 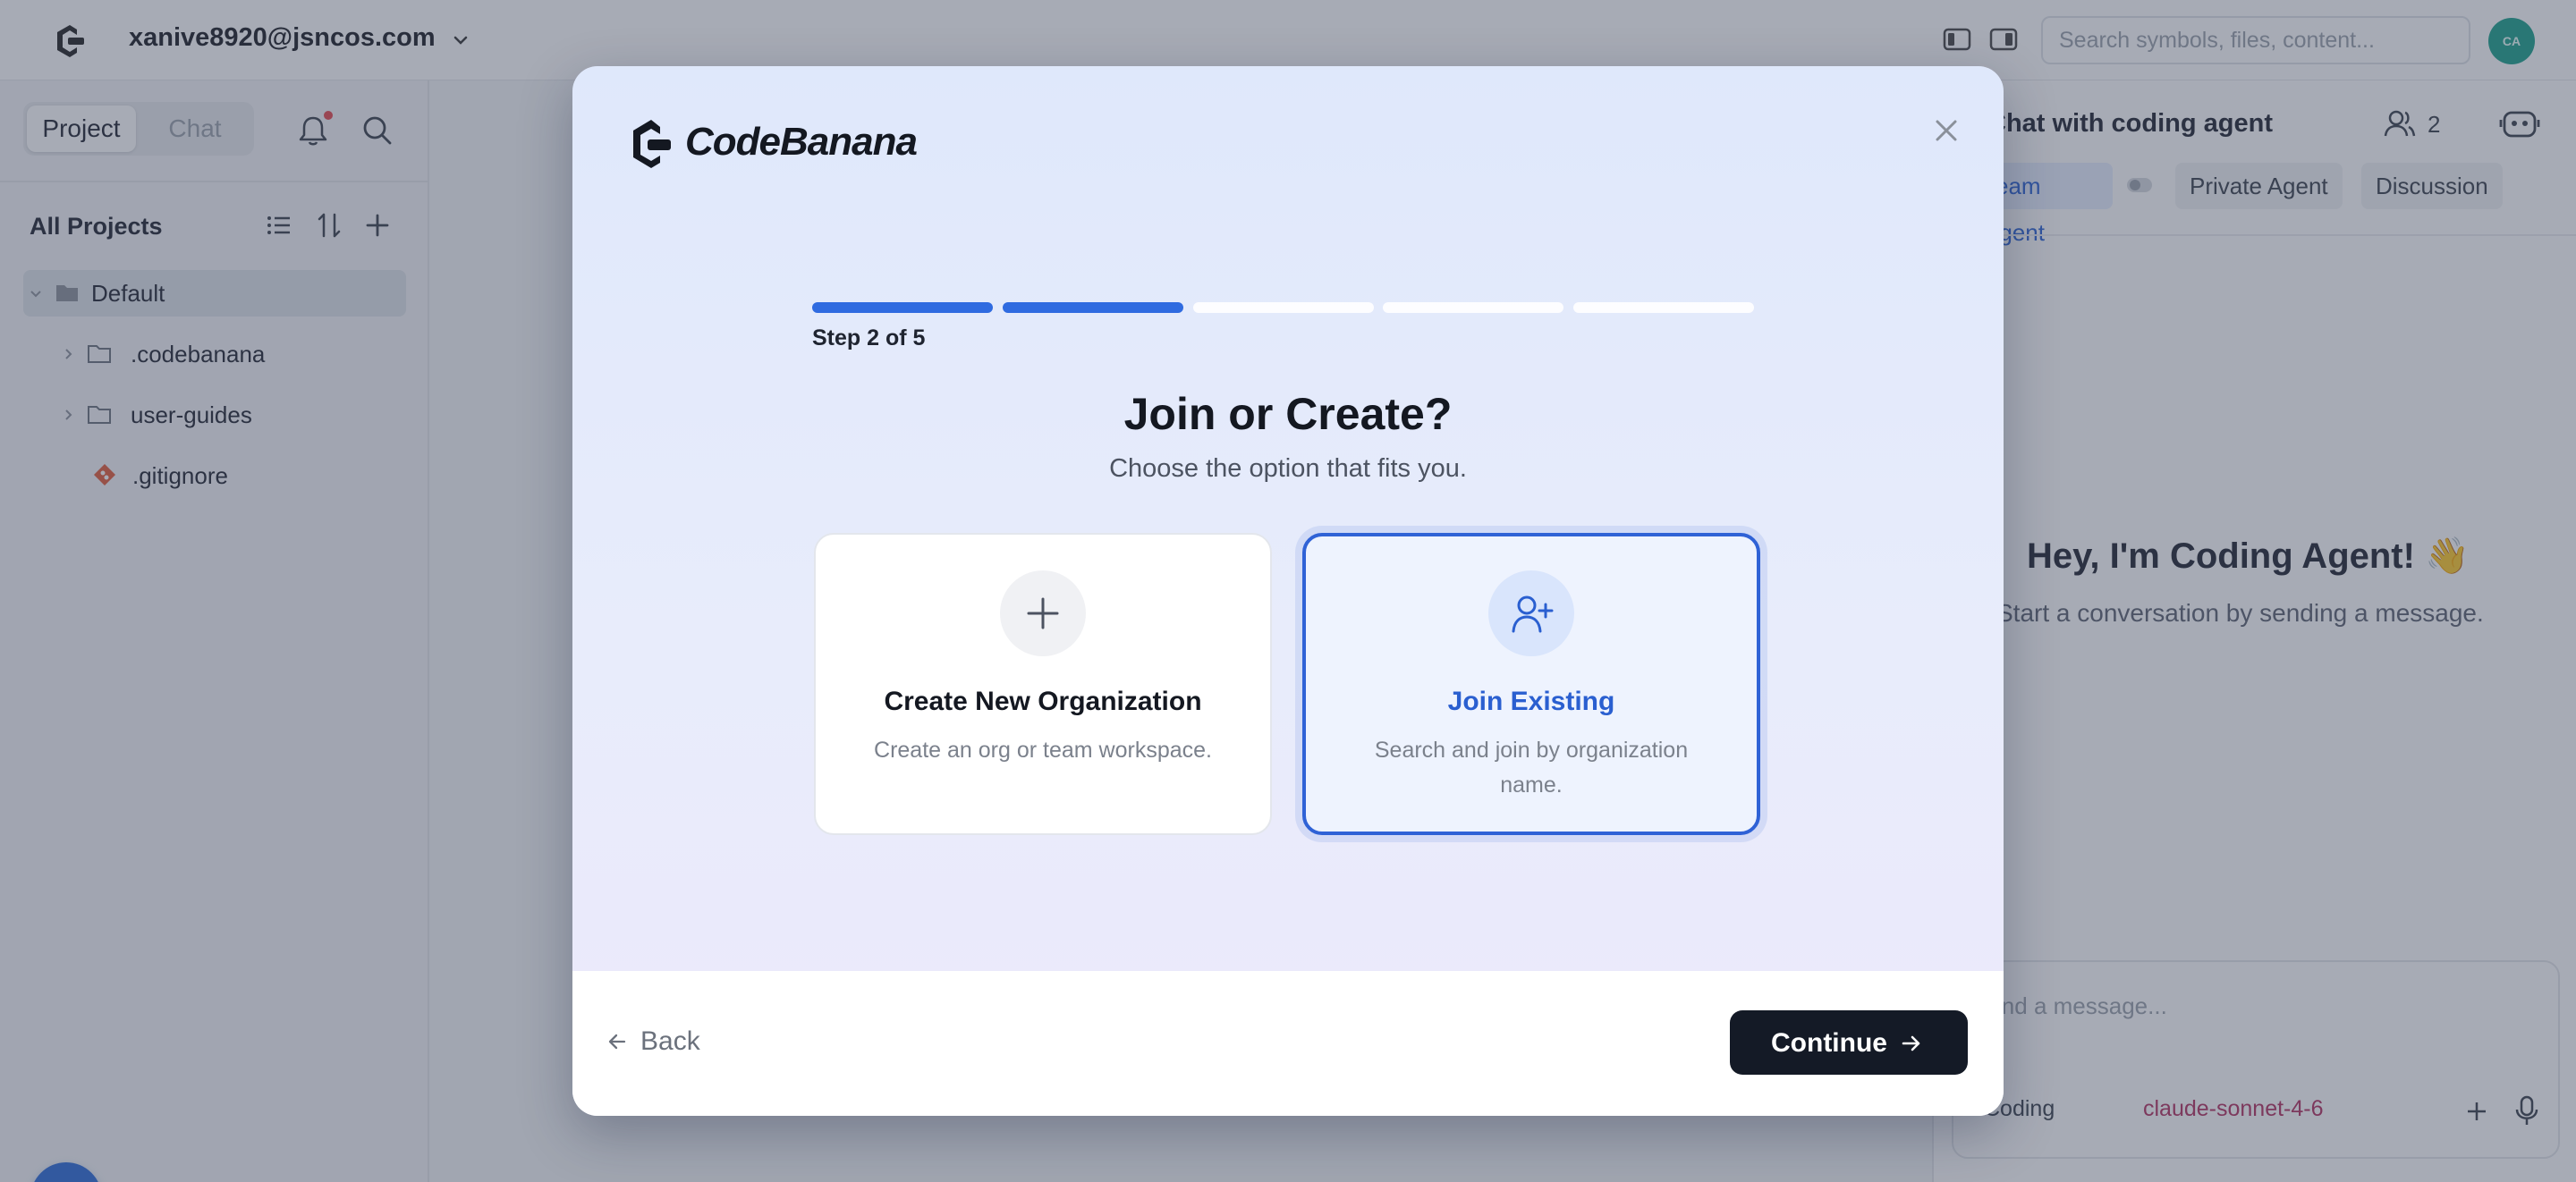 I want to click on modal-subtitle: Choose the option that fits you., so click(x=1288, y=468).